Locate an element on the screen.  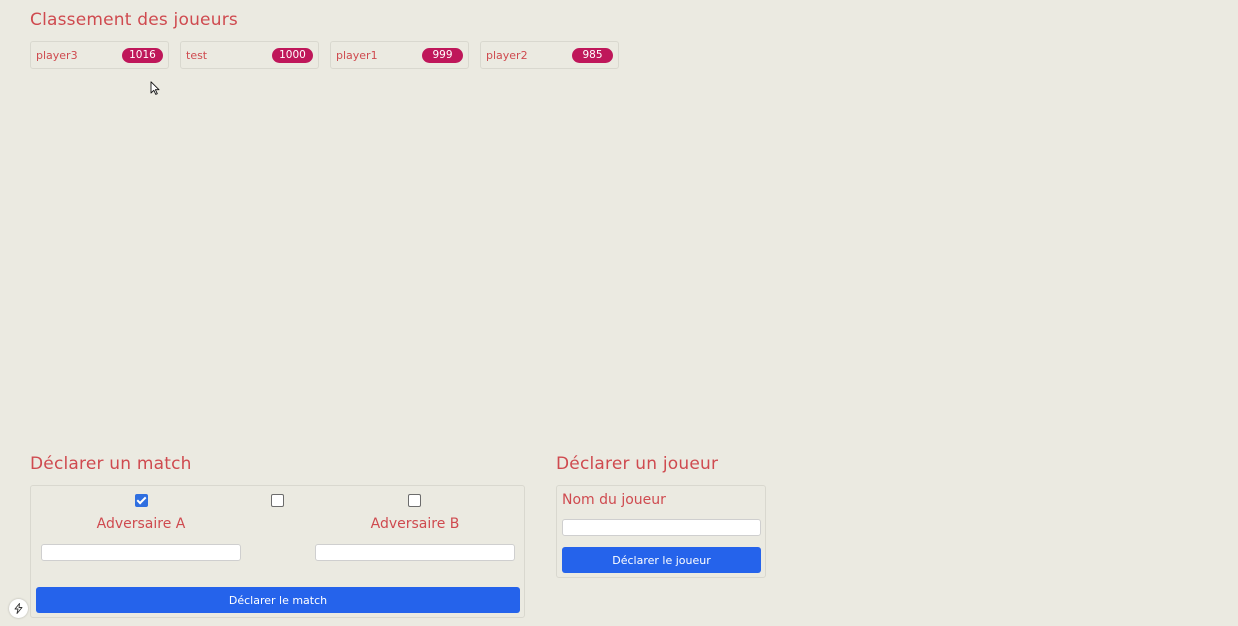
score-badge: 1000 is located at coordinates (292, 55).